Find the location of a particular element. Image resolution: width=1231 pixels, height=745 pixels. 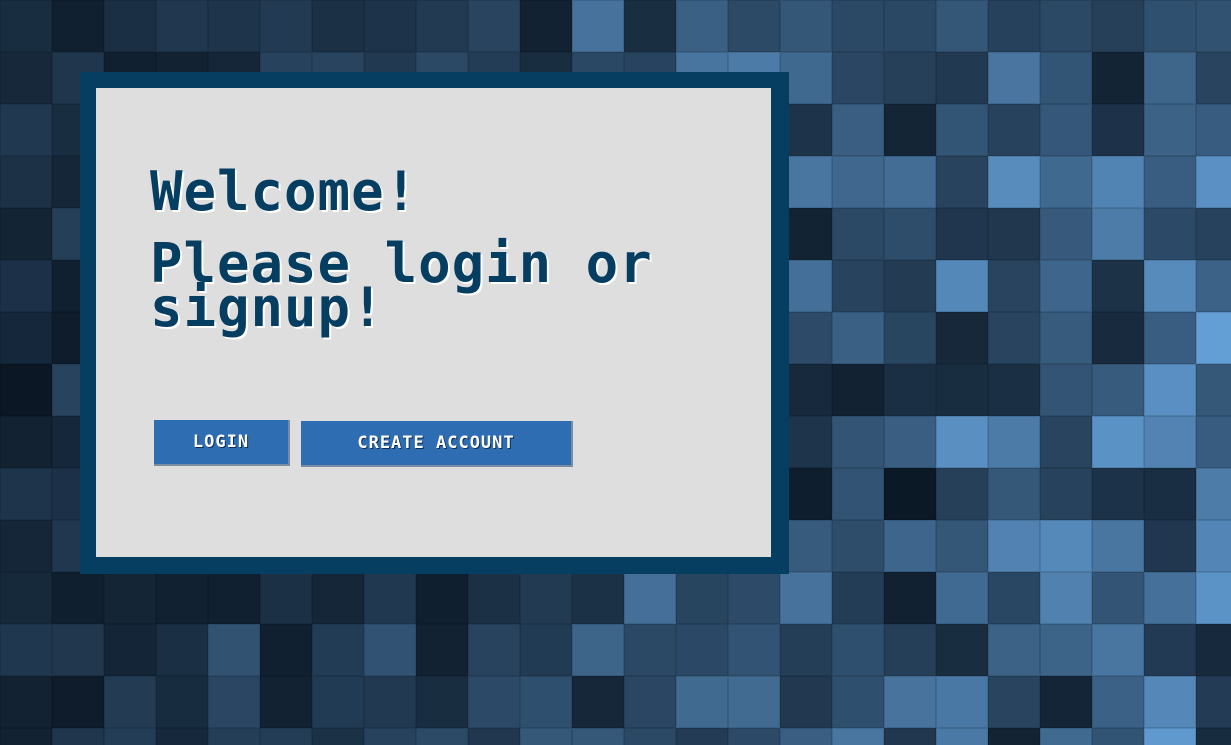

welcome-heading: Welcome! is located at coordinates (284, 191).